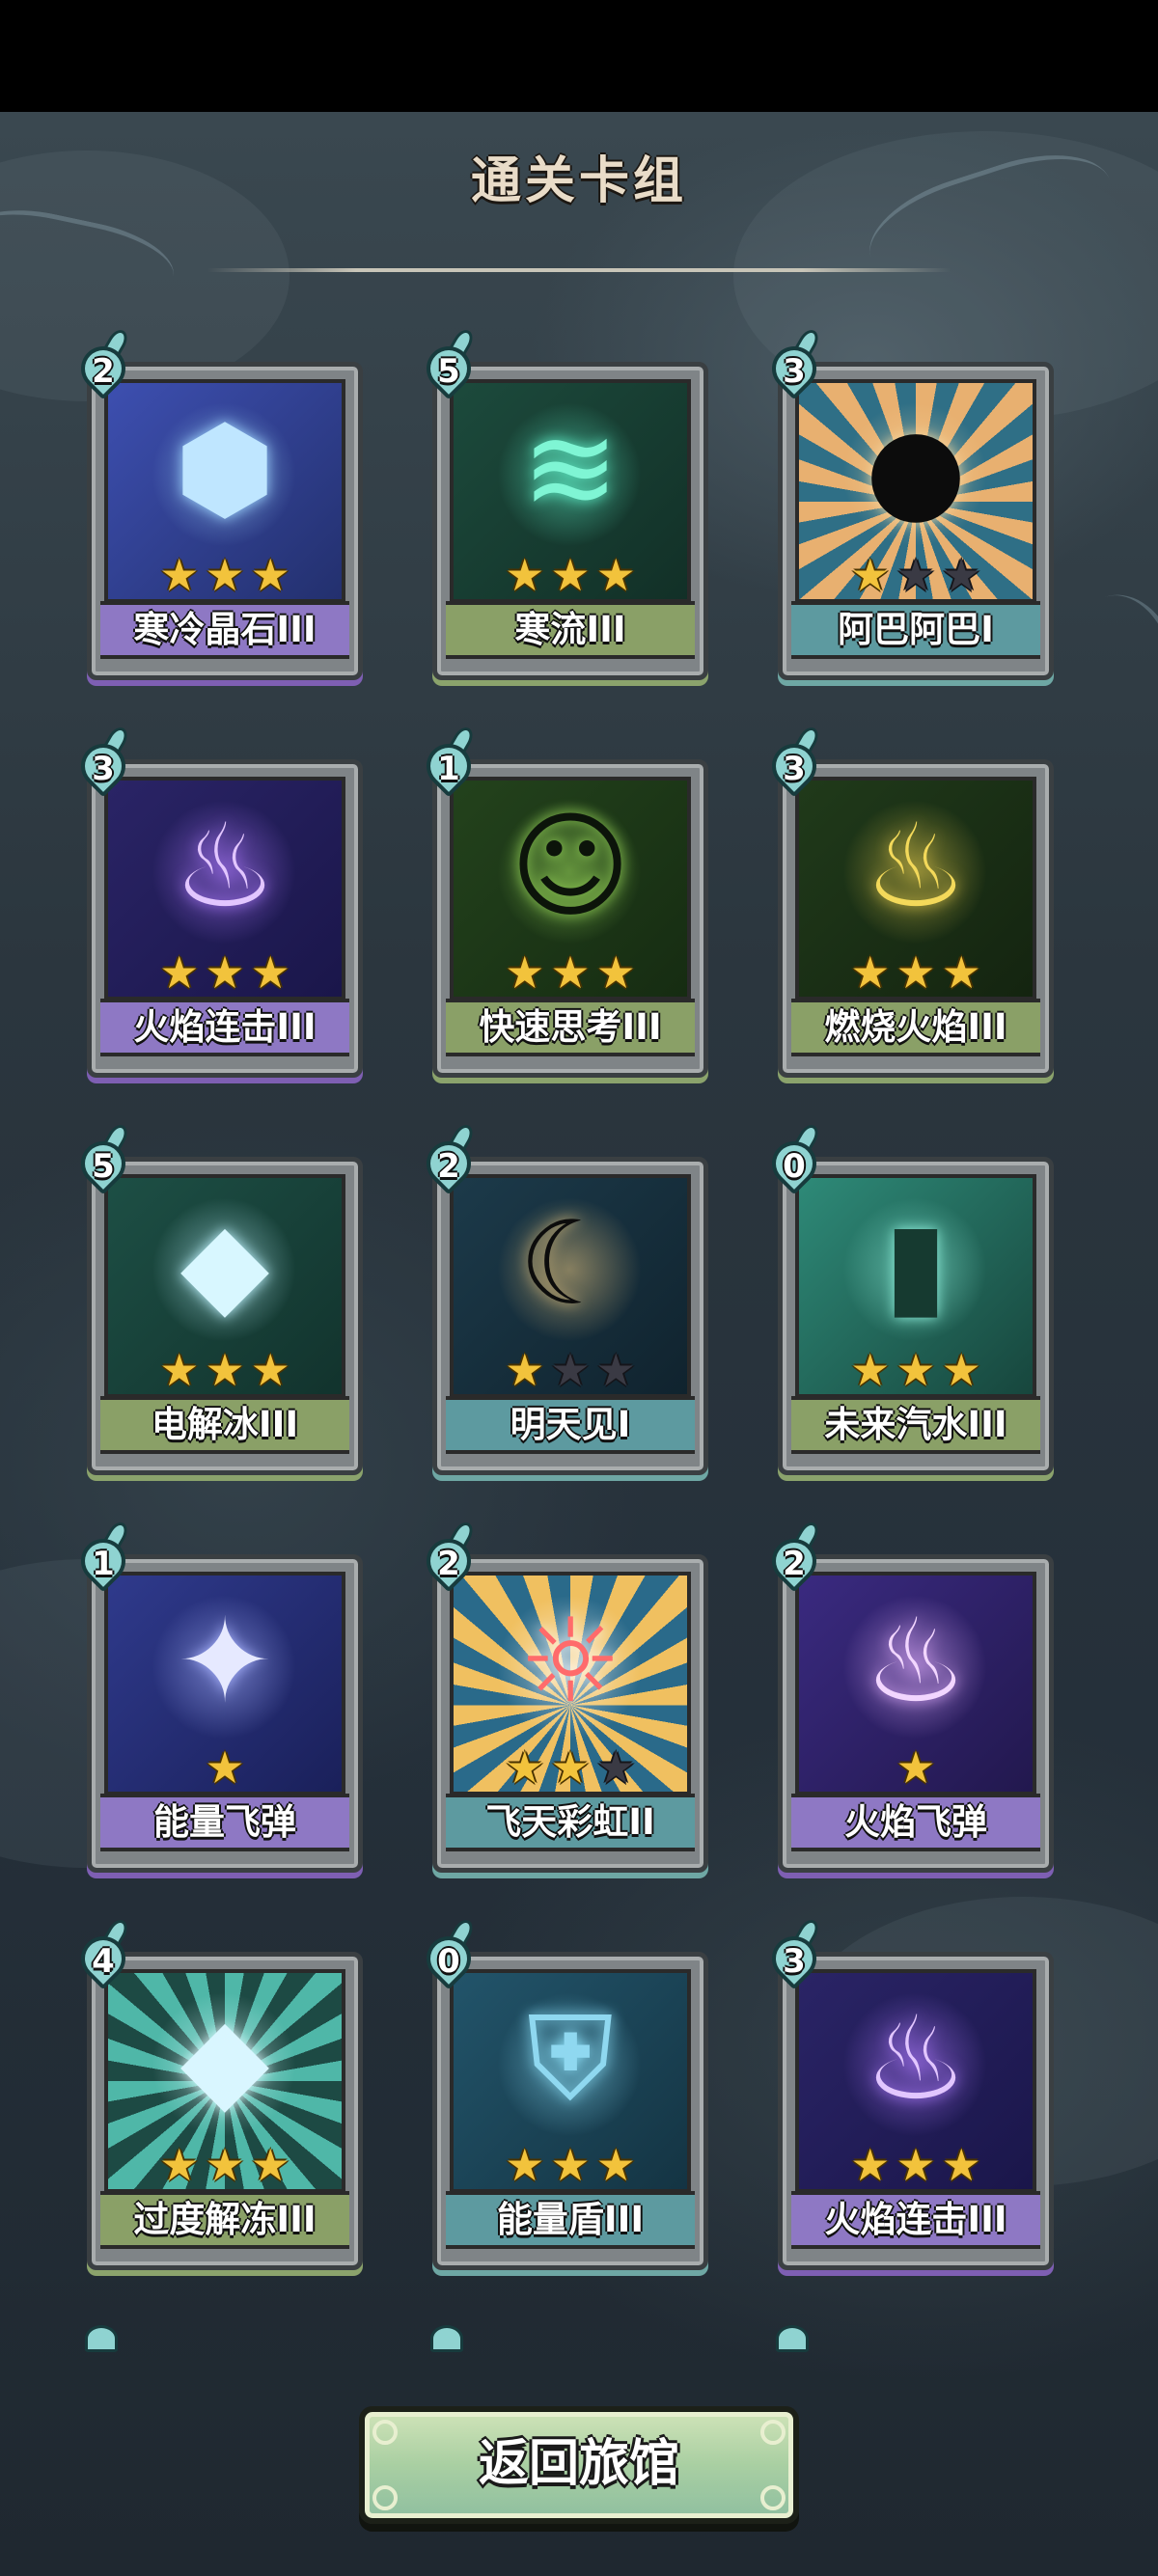 The image size is (1158, 2576). Describe the element at coordinates (910, 1696) in the screenshot. I see `card: ♨ ★ 火焰飞弹 2` at that location.